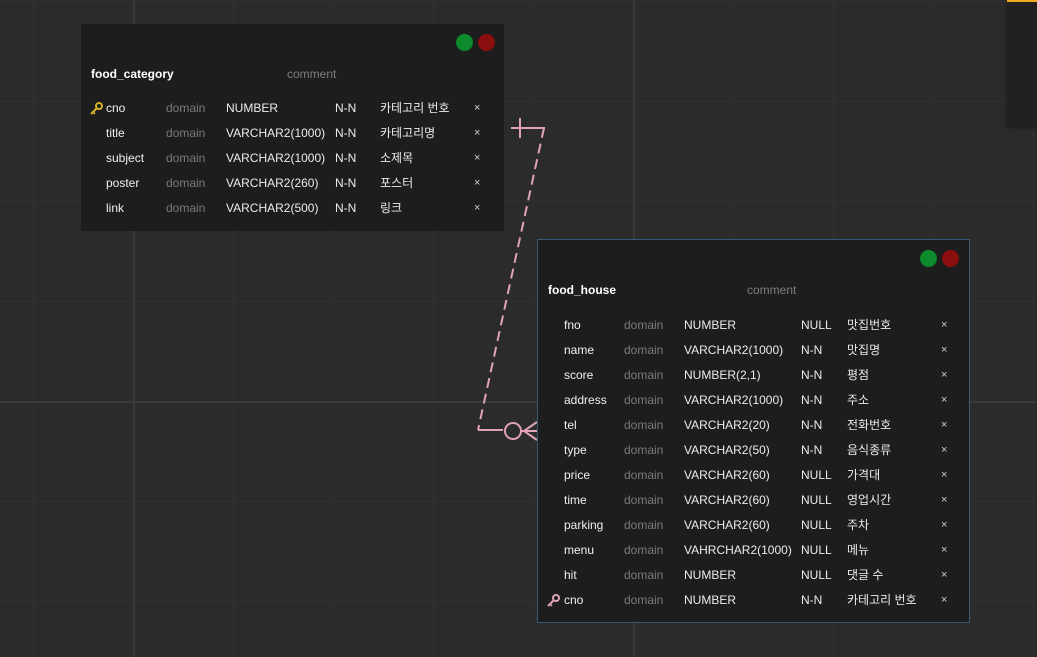  What do you see at coordinates (869, 450) in the screenshot?
I see `column-comment: 음식종류` at bounding box center [869, 450].